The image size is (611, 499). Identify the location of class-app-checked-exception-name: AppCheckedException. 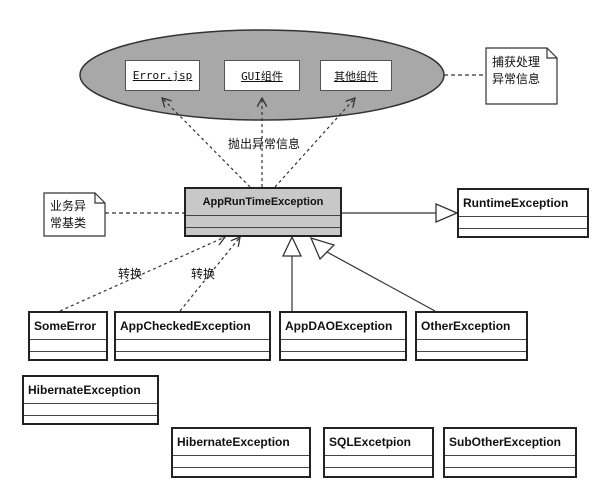
(192, 326).